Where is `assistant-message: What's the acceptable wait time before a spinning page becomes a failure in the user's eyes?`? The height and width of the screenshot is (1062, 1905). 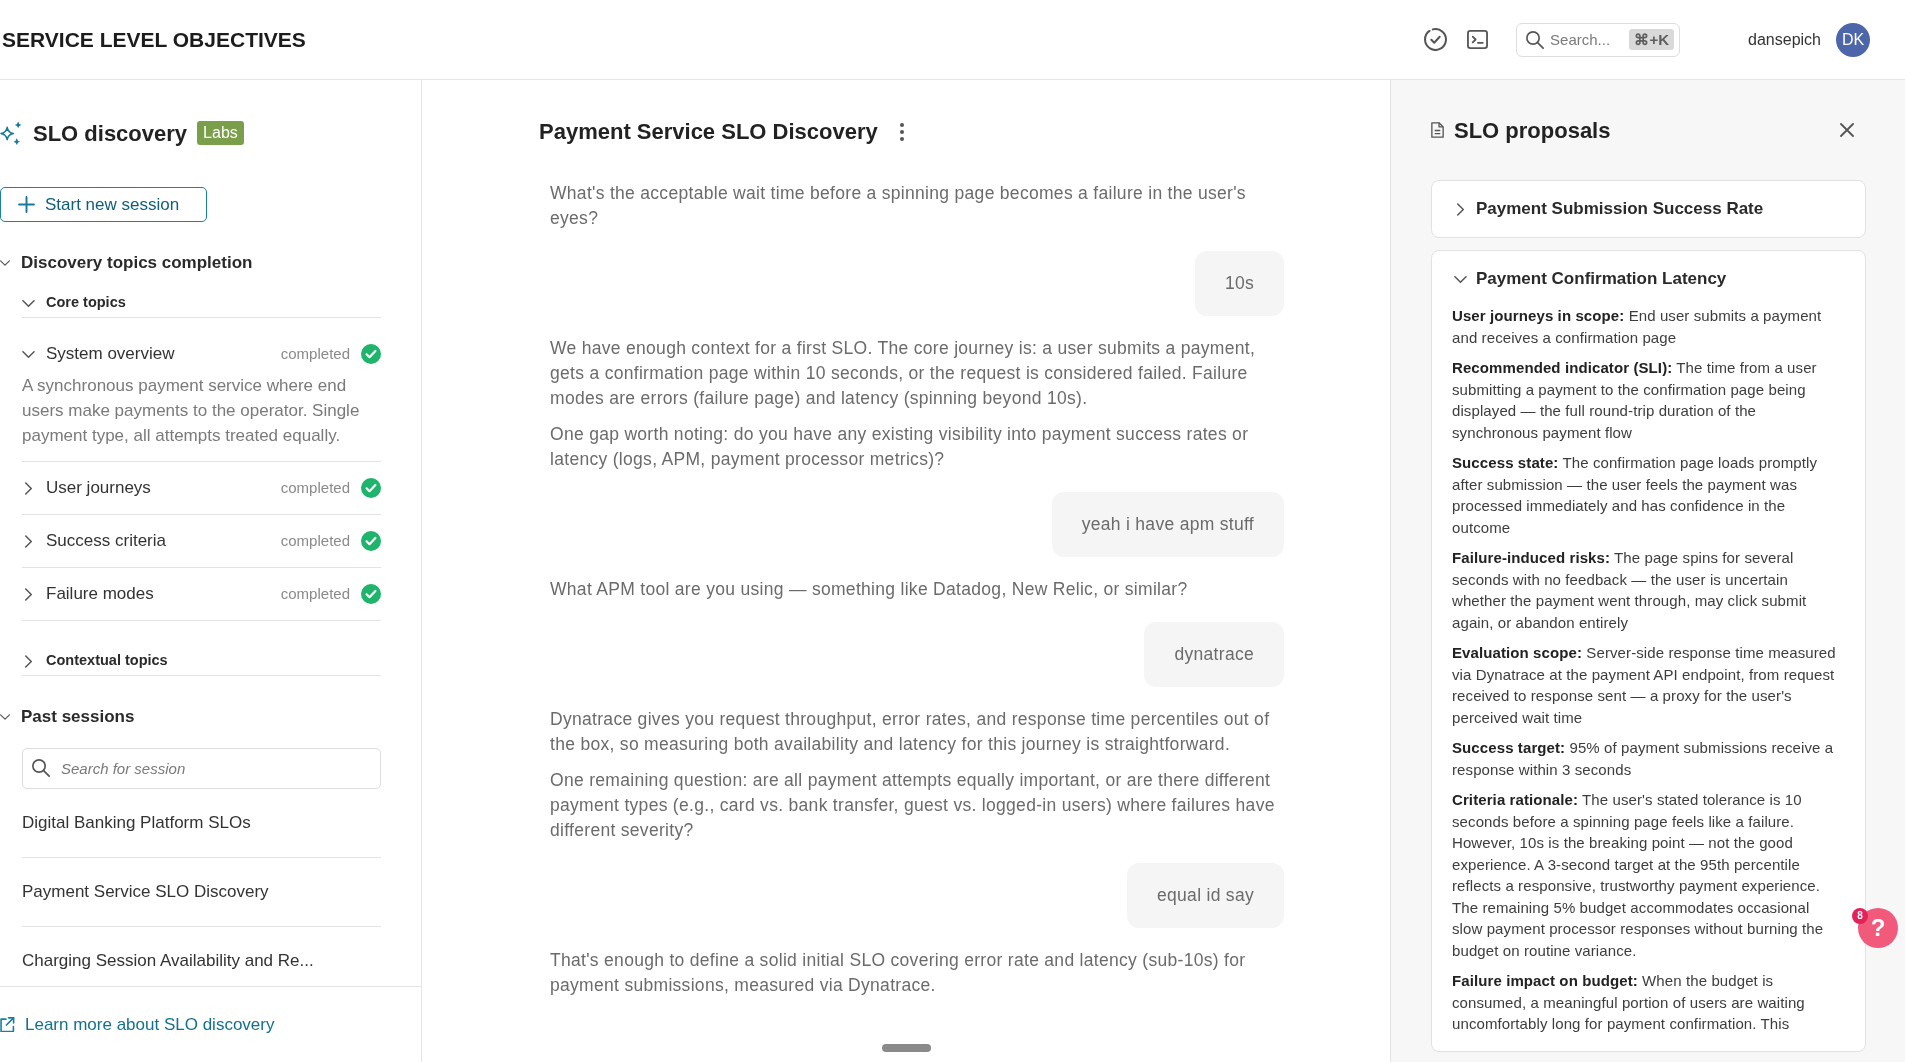
assistant-message: What's the acceptable wait time before a spinning page becomes a failure in the user's eyes? is located at coordinates (898, 206).